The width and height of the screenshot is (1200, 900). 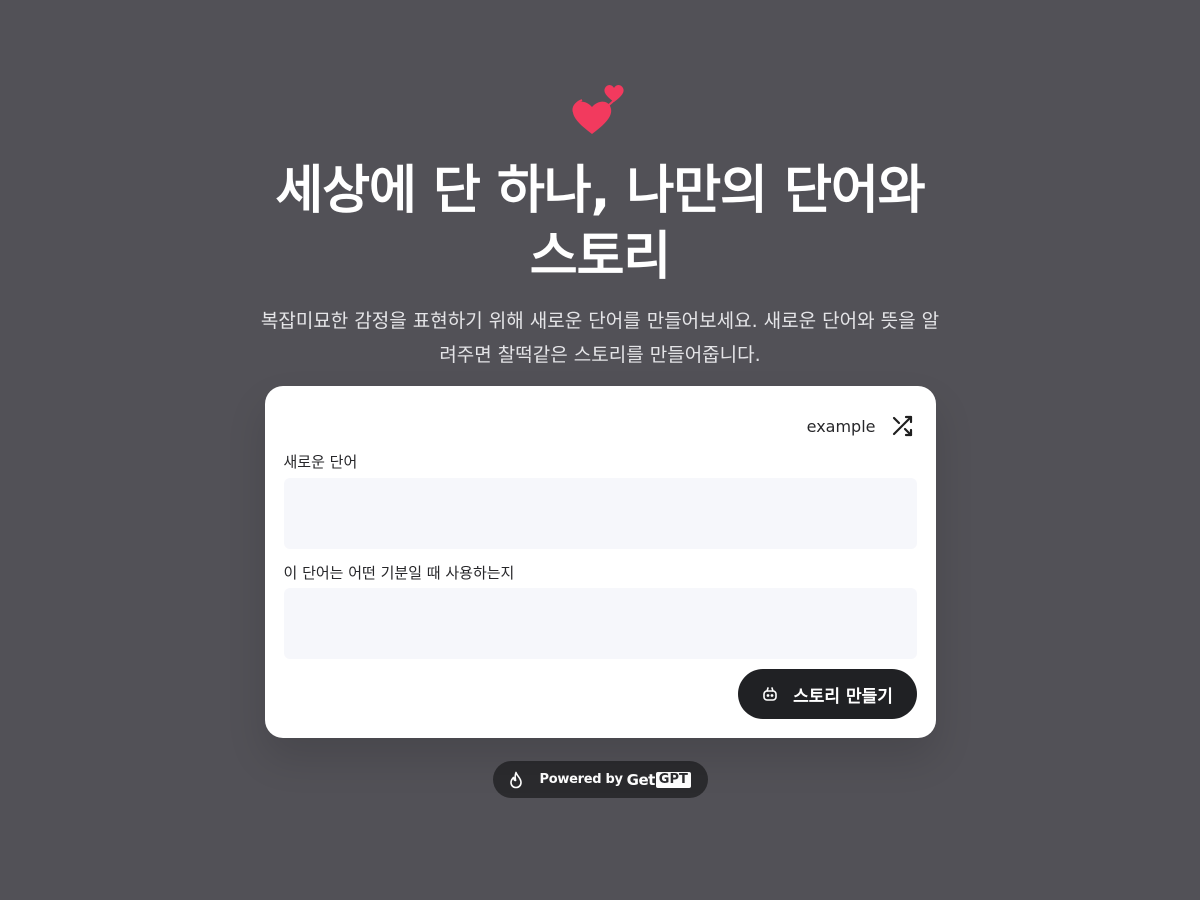 I want to click on example-button: example, so click(x=860, y=426).